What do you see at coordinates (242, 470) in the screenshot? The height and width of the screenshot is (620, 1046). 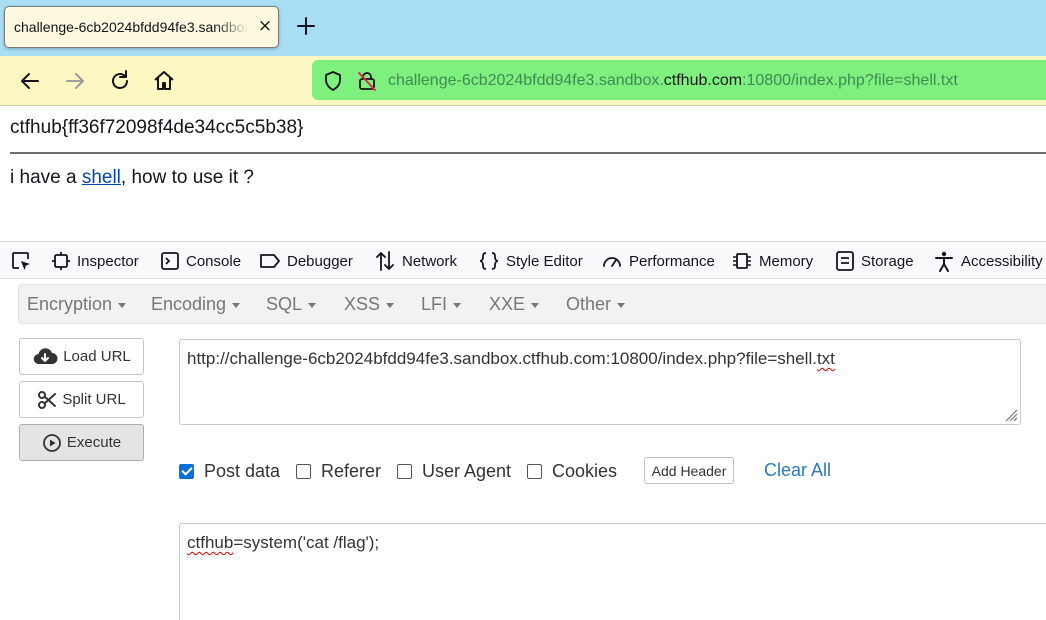 I see `checkbox-label: Post data` at bounding box center [242, 470].